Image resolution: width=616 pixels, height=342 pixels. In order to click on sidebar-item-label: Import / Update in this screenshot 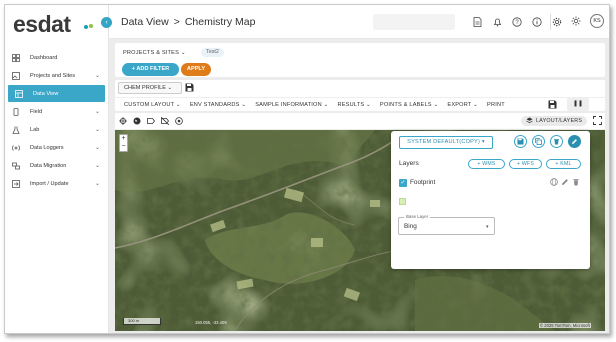, I will do `click(49, 183)`.